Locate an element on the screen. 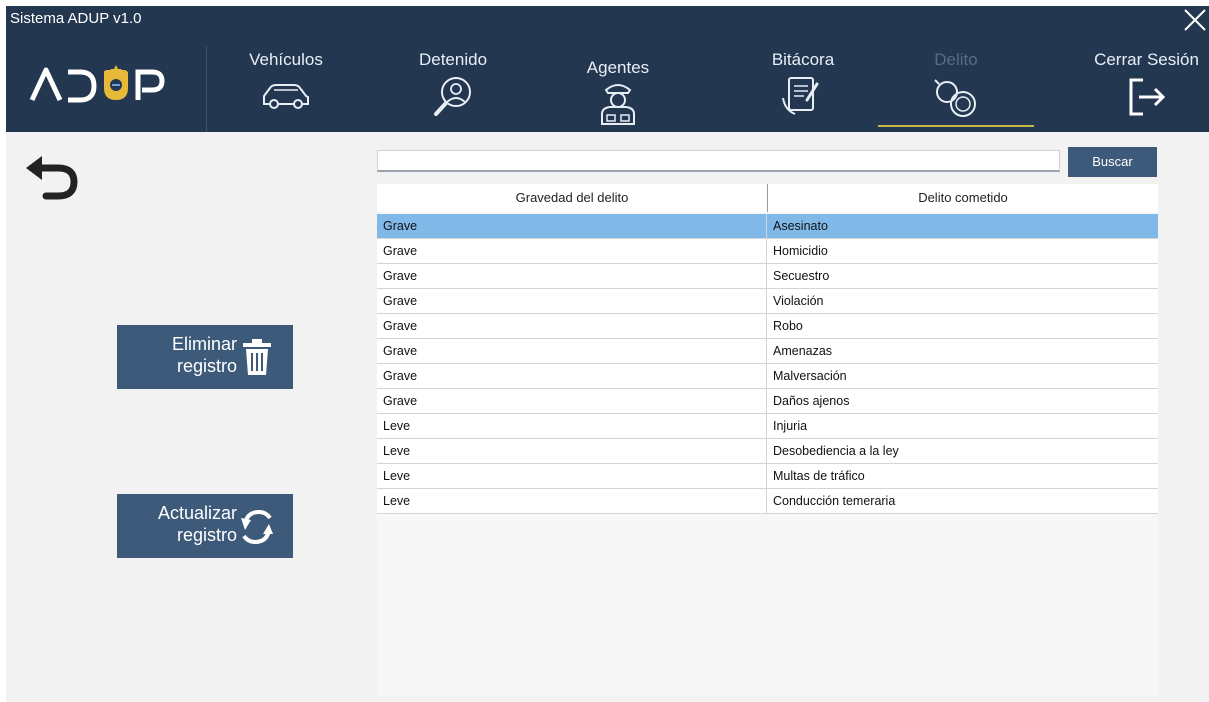  update-record-button: Actualizar registro is located at coordinates (205, 526).